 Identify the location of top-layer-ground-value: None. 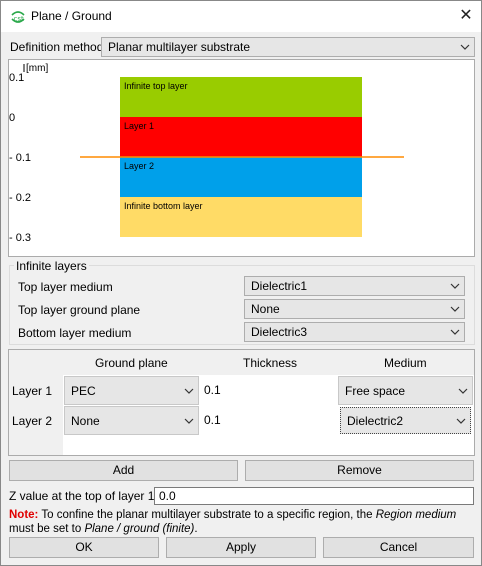
(265, 309).